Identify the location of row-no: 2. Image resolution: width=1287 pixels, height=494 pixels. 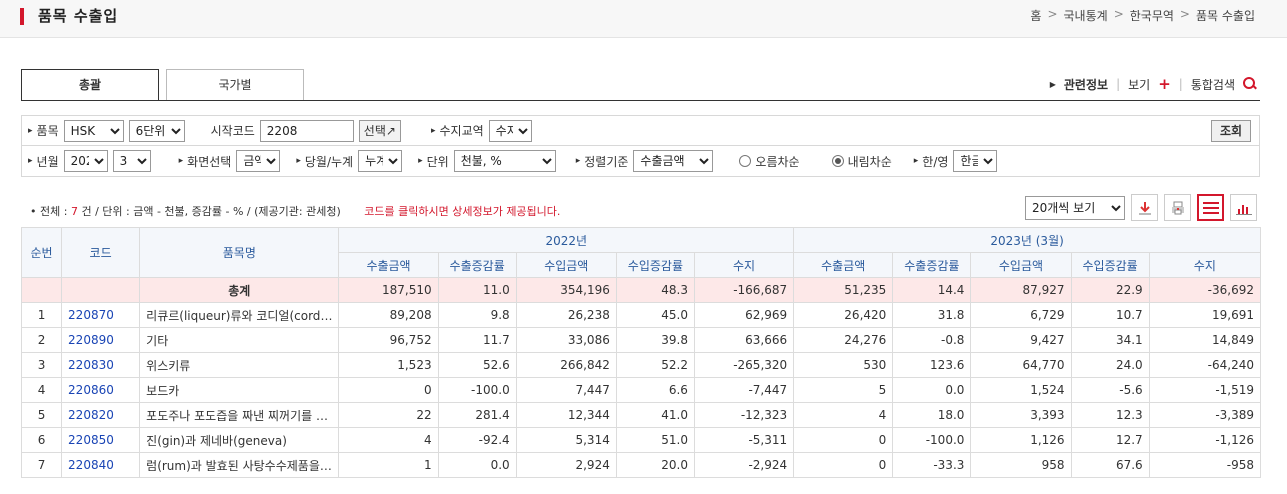
(41, 340).